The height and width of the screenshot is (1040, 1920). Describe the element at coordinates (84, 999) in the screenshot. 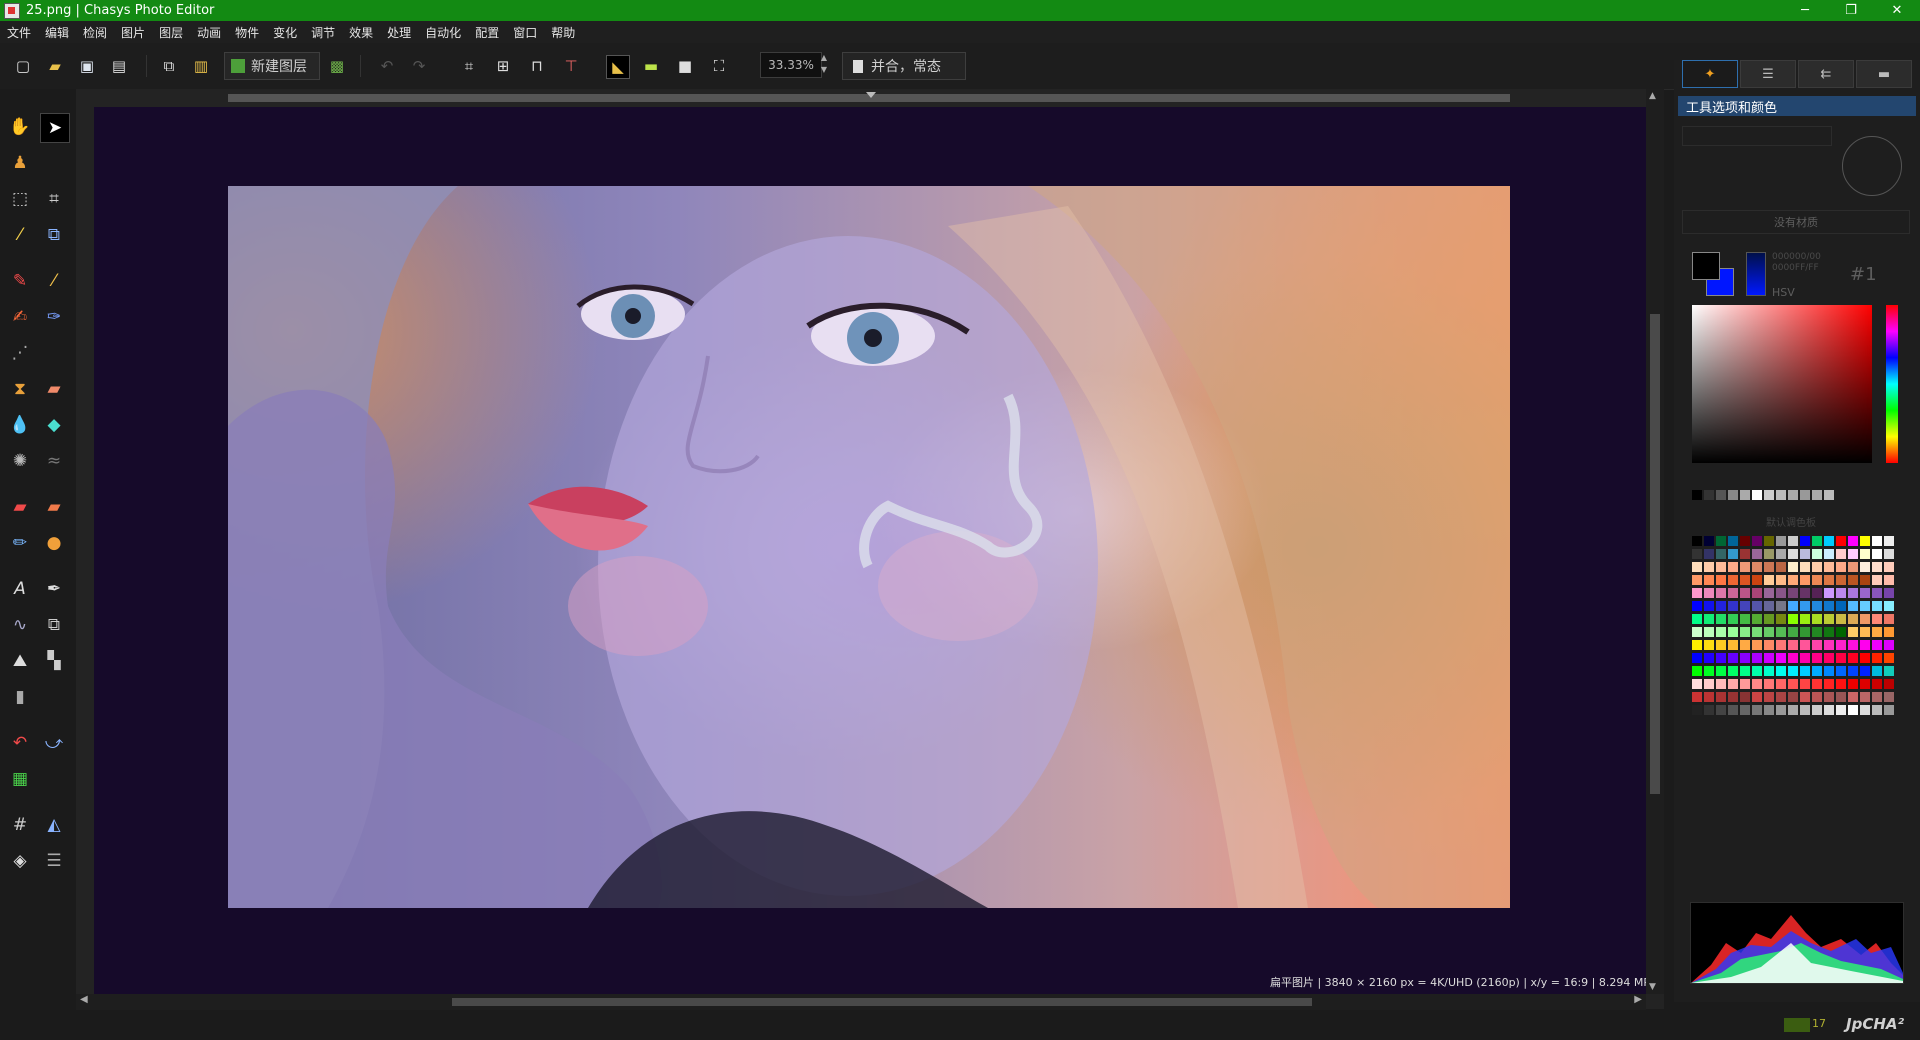

I see `scroll-left-icon: ◀` at that location.